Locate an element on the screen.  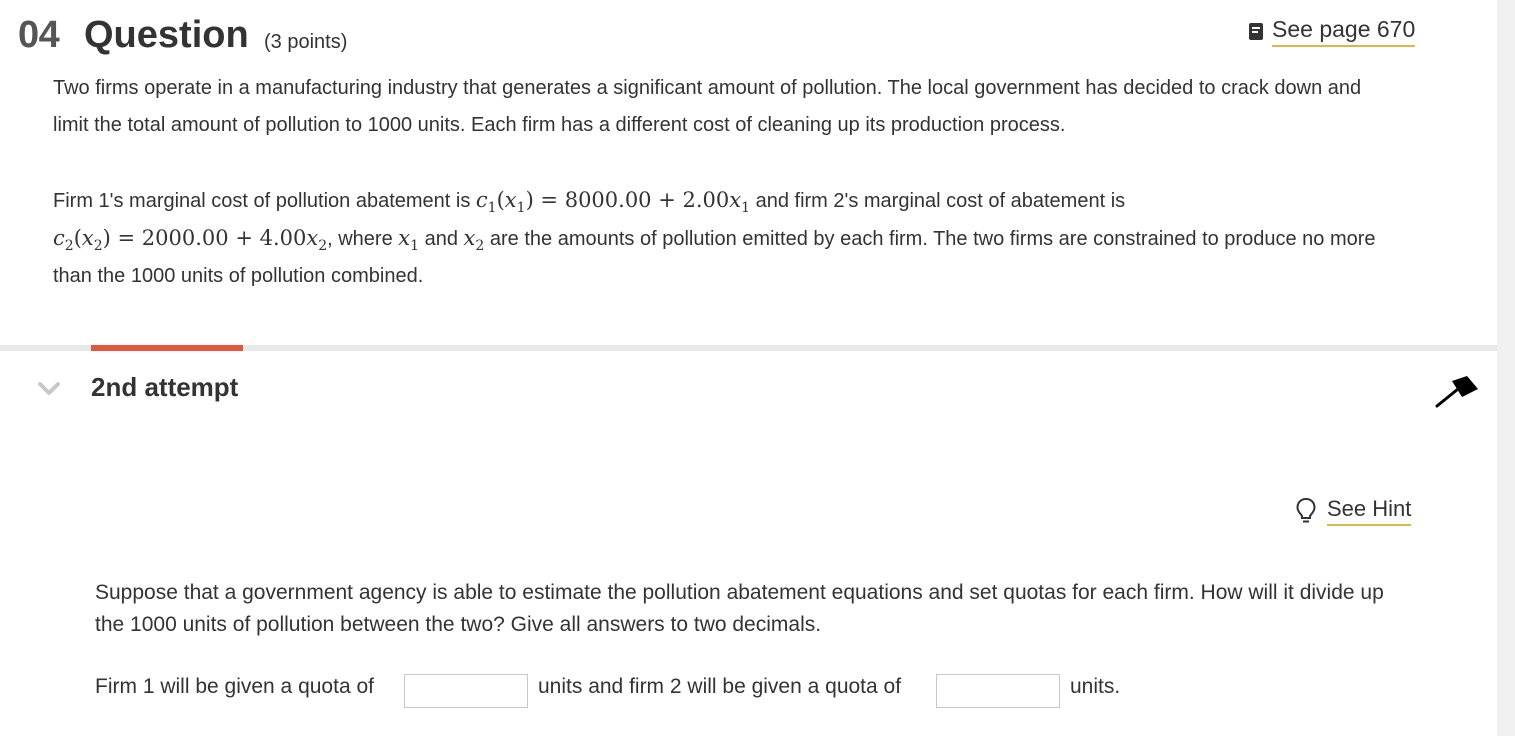
attempt-tab-indicator is located at coordinates (167, 348).